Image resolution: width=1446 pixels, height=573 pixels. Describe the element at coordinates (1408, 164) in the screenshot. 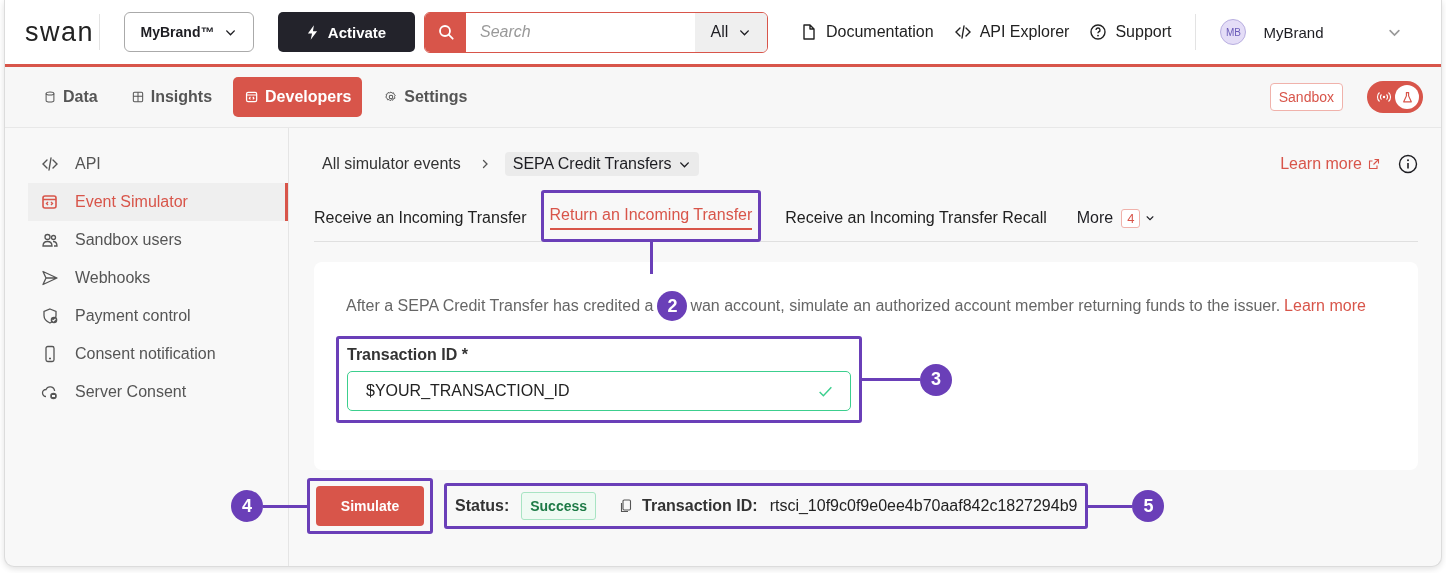

I see `info-icon` at that location.